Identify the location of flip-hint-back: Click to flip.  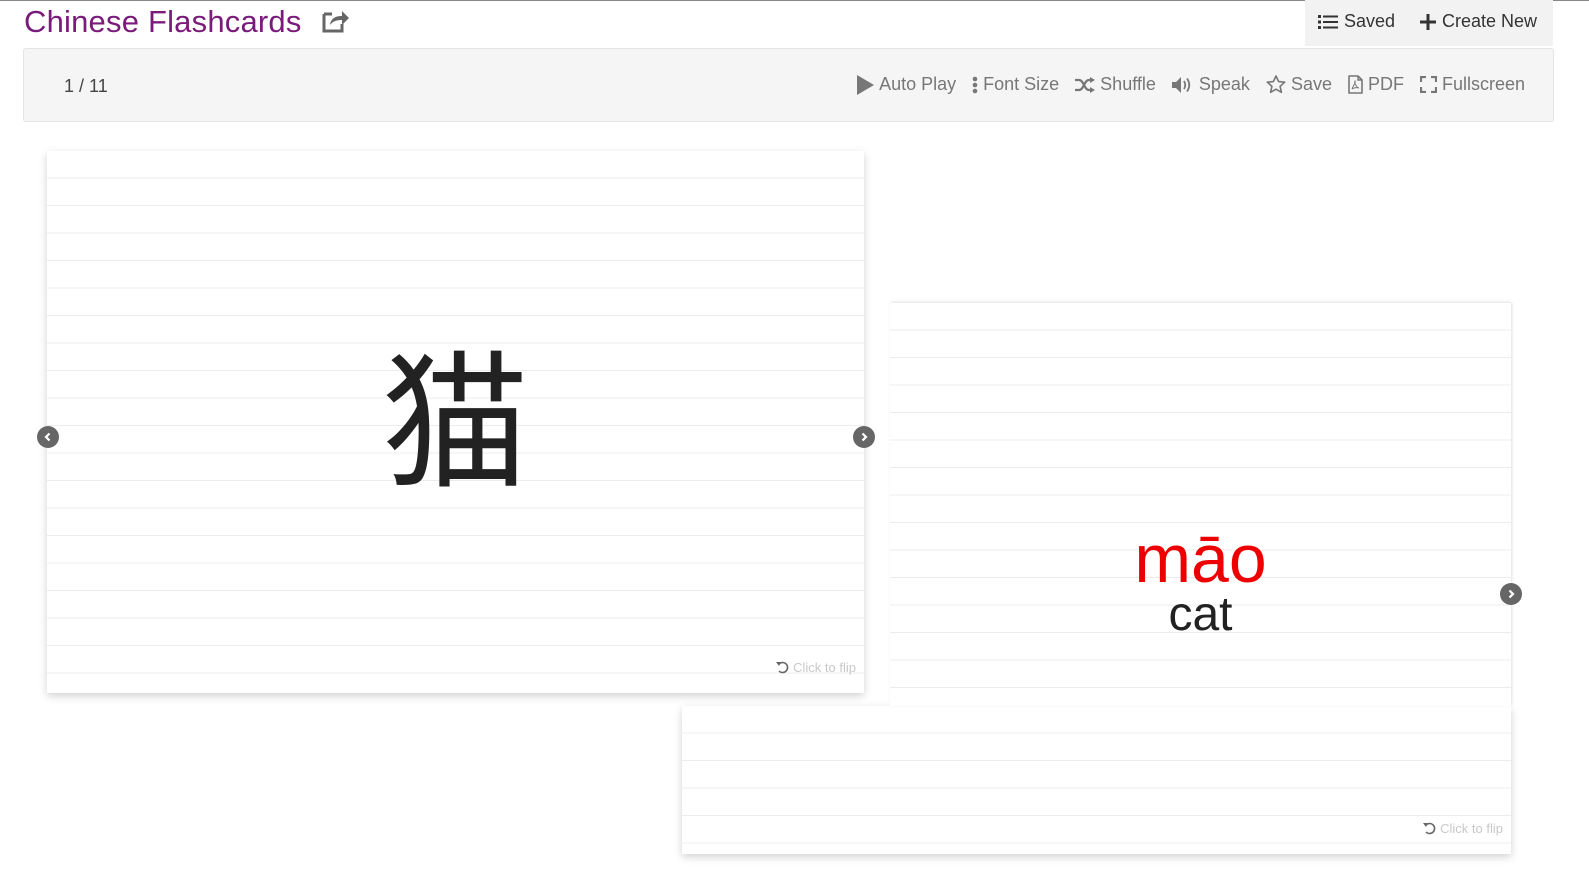
(1463, 828).